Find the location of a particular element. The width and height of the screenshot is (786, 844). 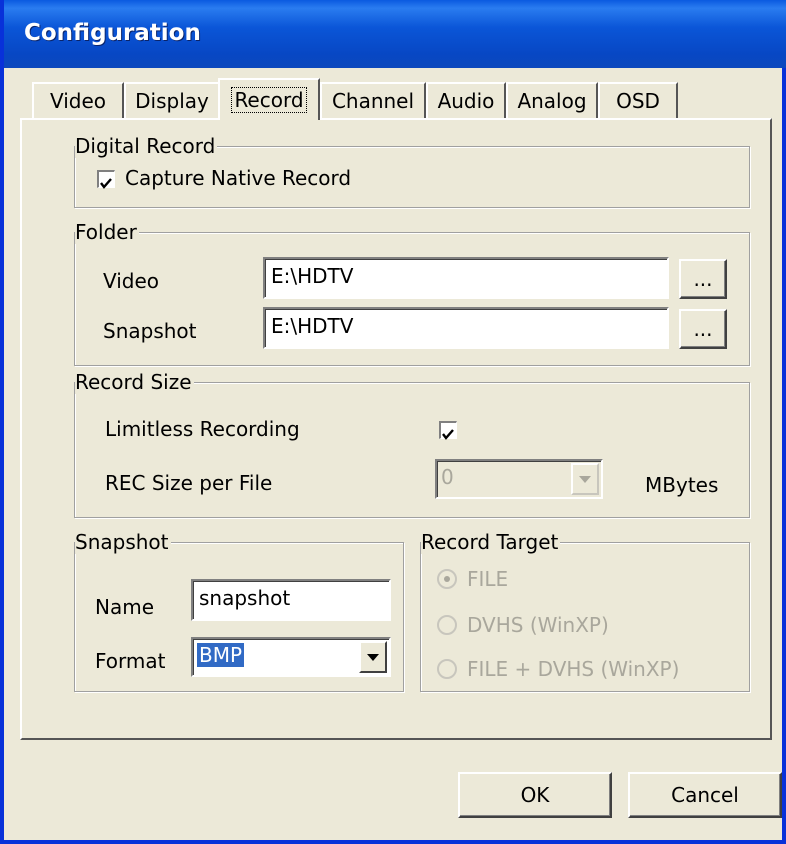

title-bar: Configuration is located at coordinates (395, 34).